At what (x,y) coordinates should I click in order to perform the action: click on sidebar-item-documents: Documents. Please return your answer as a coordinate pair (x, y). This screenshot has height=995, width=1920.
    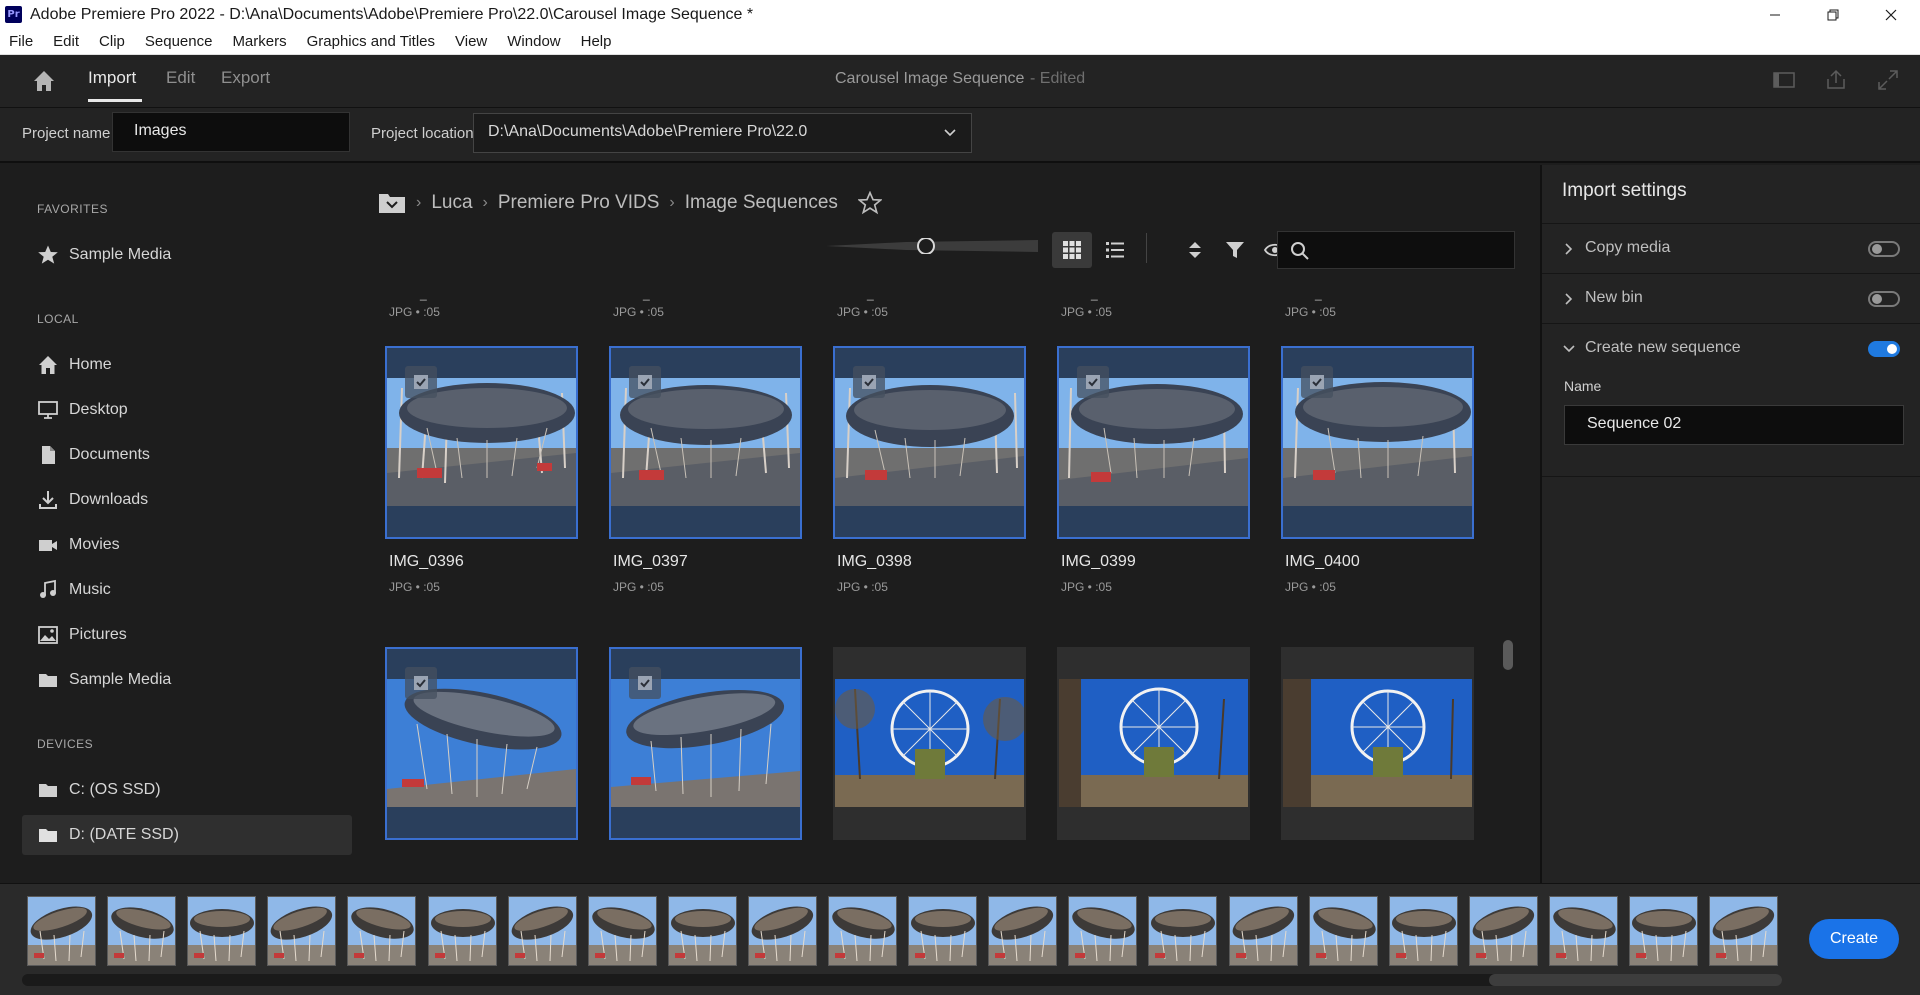
    Looking at the image, I should click on (187, 455).